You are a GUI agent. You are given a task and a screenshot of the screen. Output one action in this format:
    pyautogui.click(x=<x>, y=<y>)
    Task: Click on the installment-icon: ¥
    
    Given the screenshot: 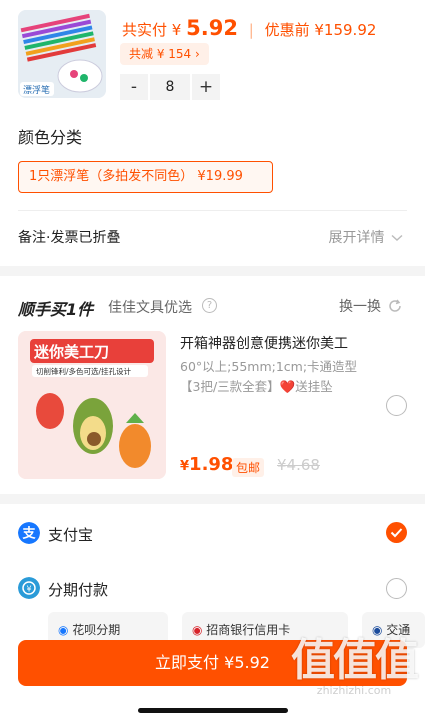 What is the action you would take?
    pyautogui.click(x=29, y=588)
    